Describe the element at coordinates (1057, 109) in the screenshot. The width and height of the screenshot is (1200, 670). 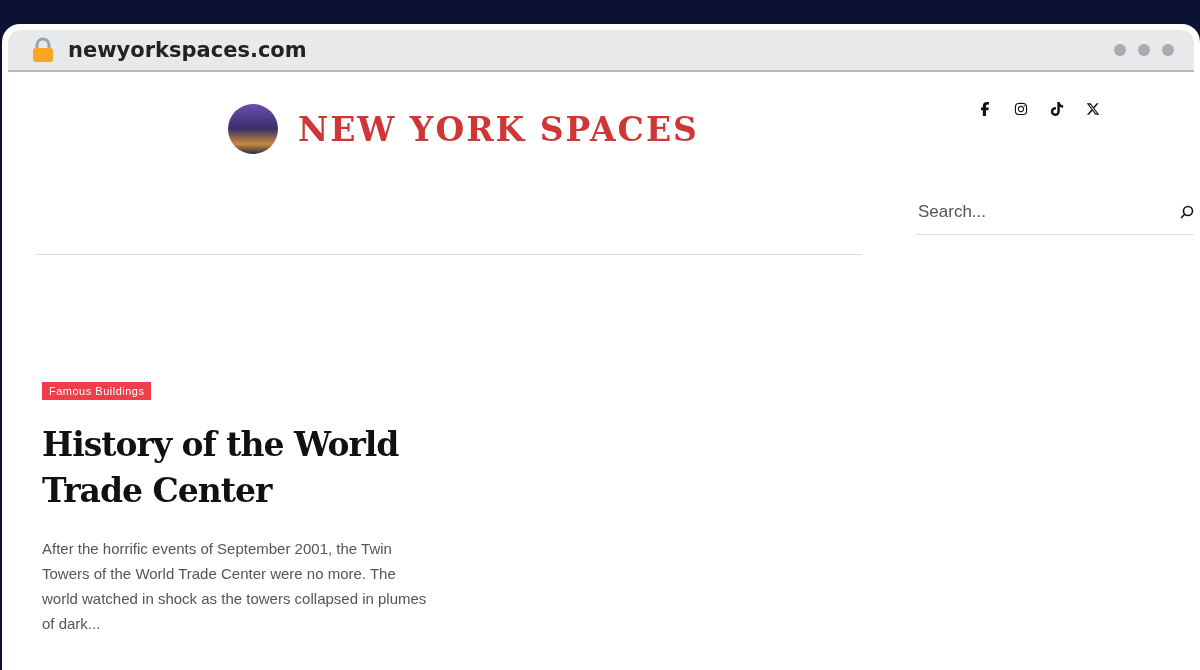
I see `tiktok-icon` at that location.